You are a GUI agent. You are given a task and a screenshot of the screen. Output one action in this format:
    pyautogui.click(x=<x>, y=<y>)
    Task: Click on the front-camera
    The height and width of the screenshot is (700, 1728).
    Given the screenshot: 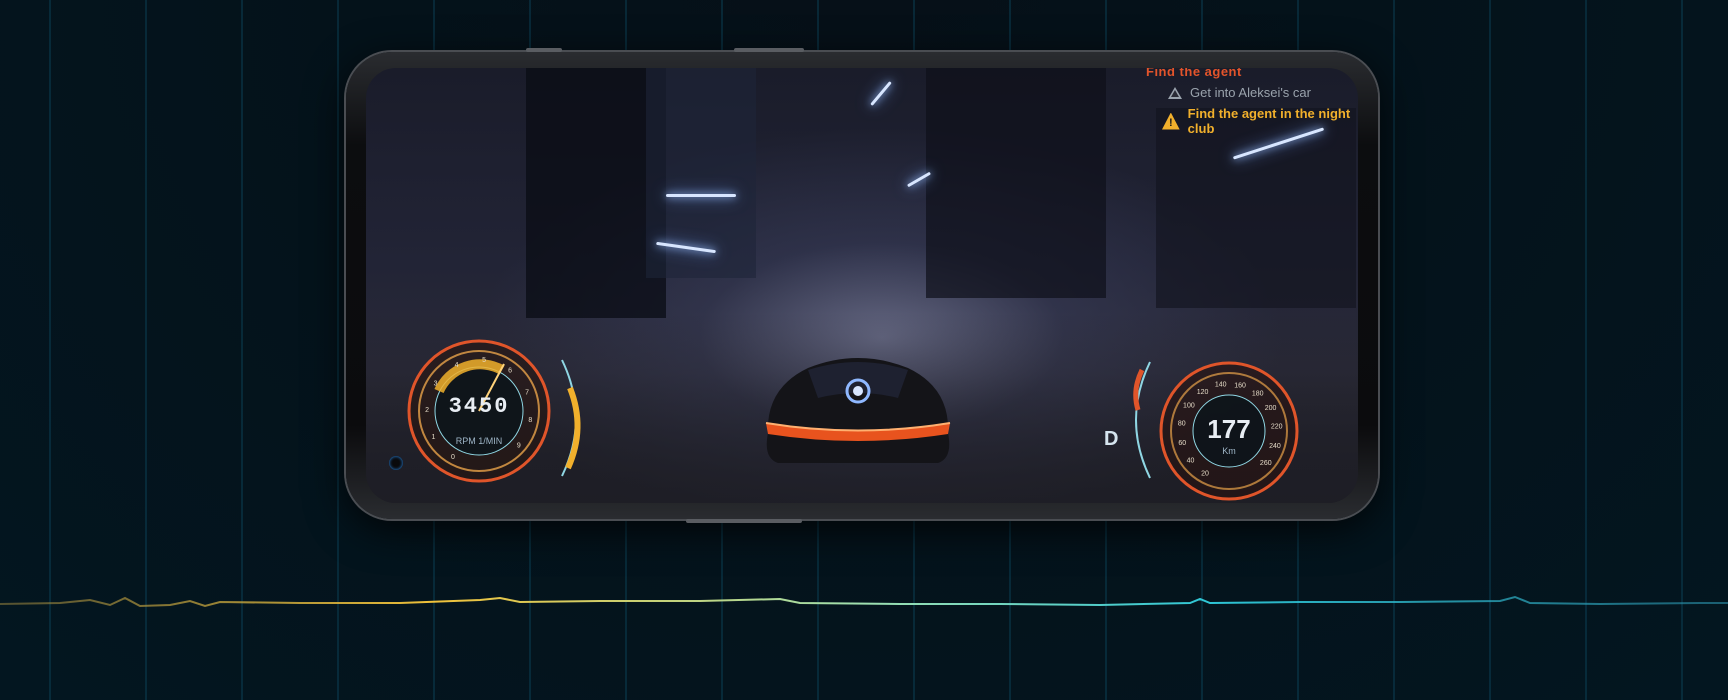 What is the action you would take?
    pyautogui.click(x=396, y=463)
    